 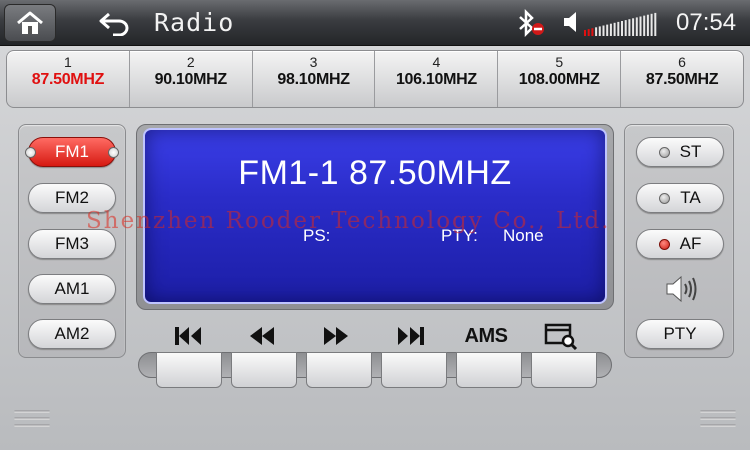 I want to click on st-label: ST, so click(x=690, y=151).